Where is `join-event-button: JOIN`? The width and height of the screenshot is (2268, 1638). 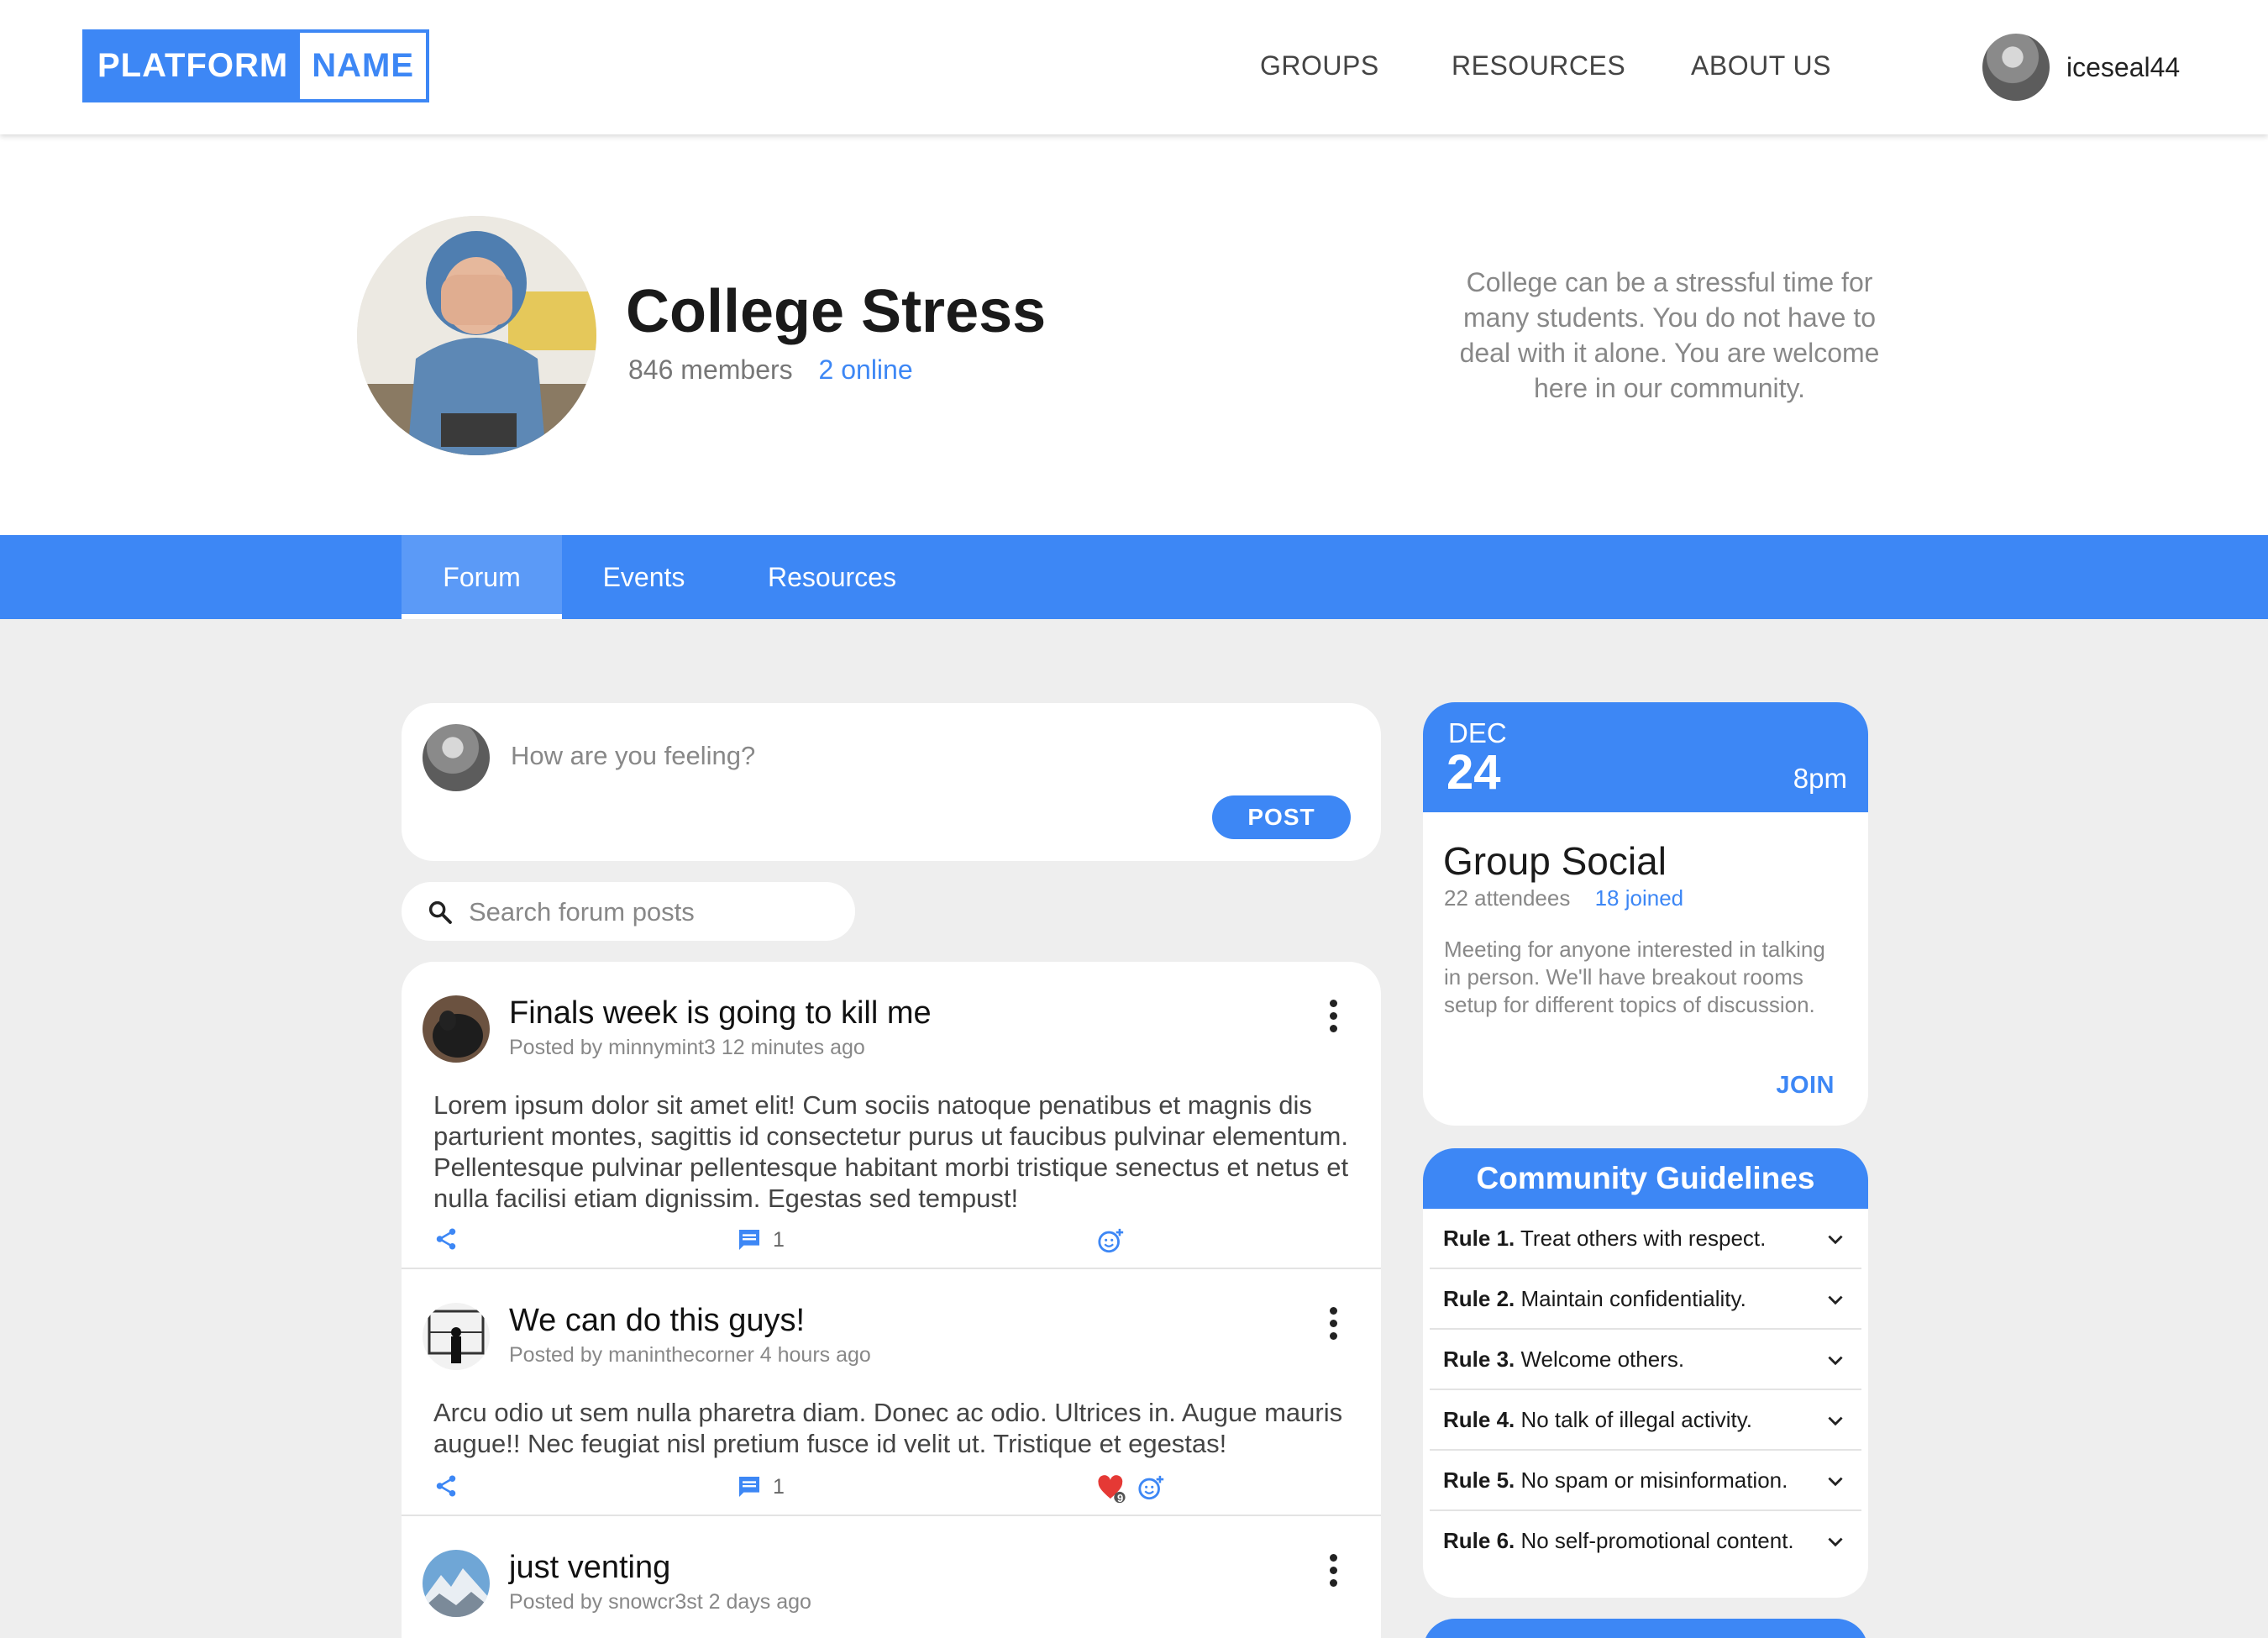 join-event-button: JOIN is located at coordinates (1805, 1086).